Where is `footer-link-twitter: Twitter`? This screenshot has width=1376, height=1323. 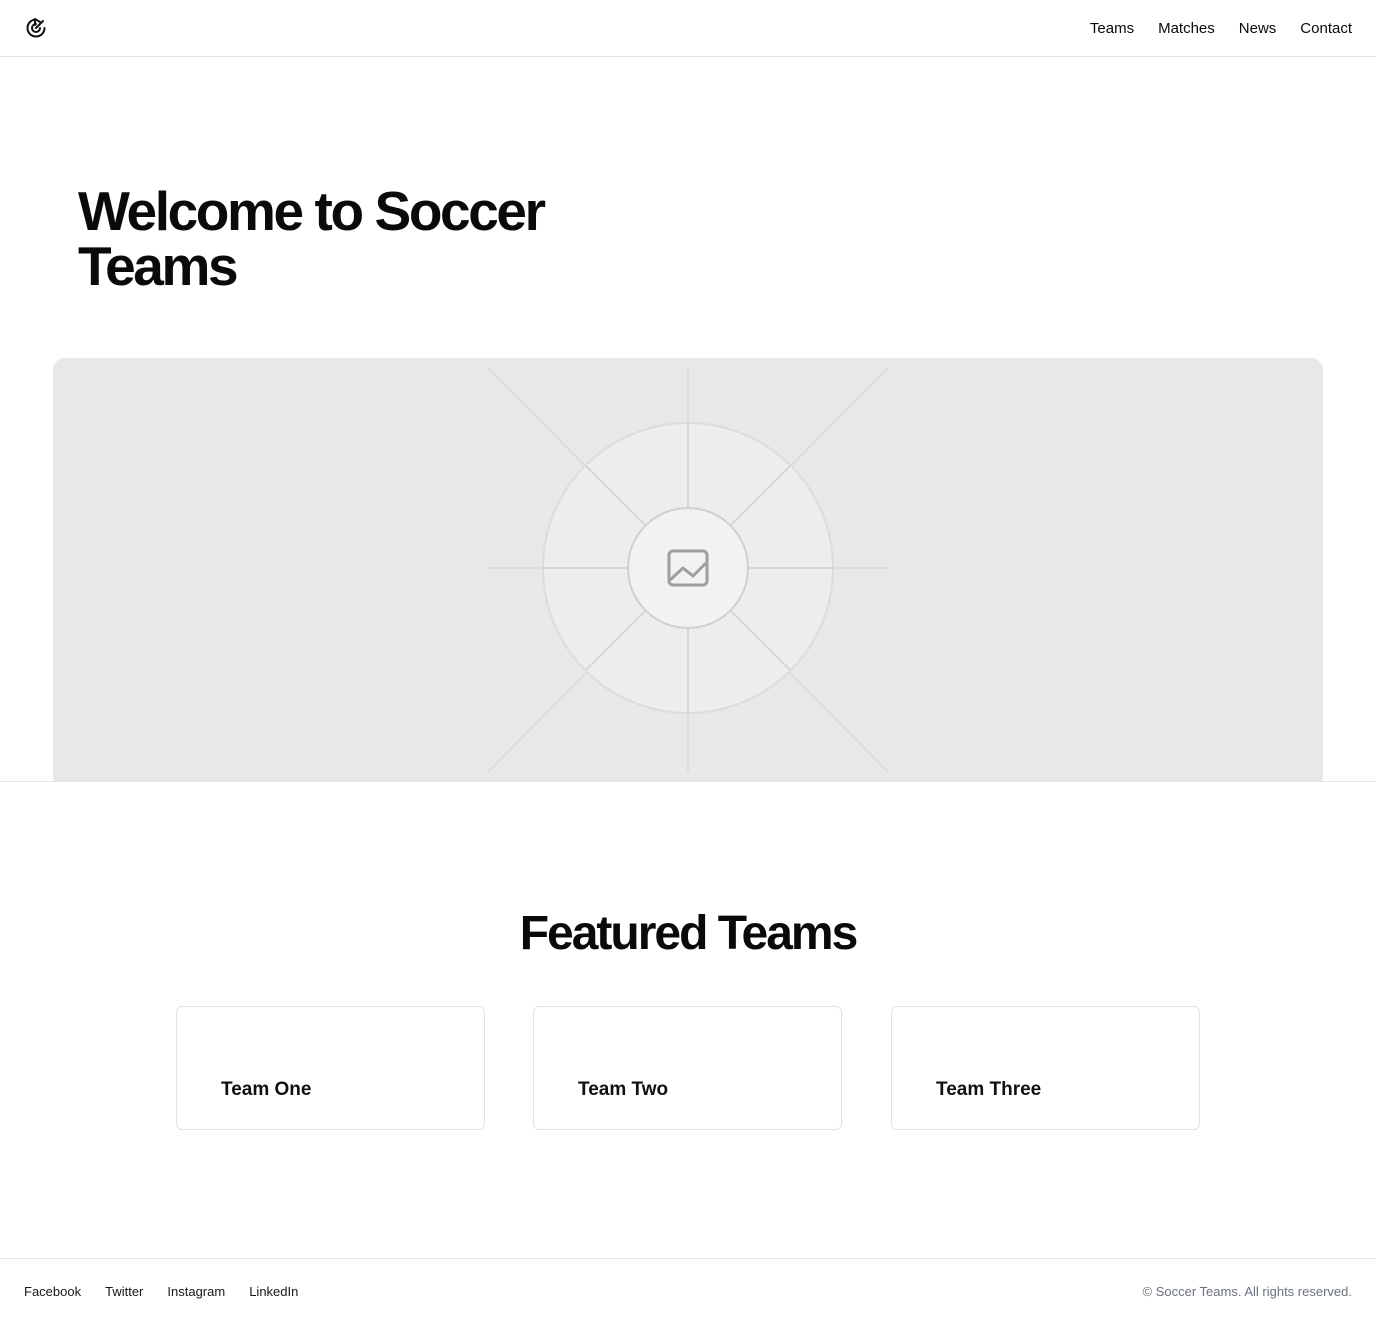 footer-link-twitter: Twitter is located at coordinates (124, 1291).